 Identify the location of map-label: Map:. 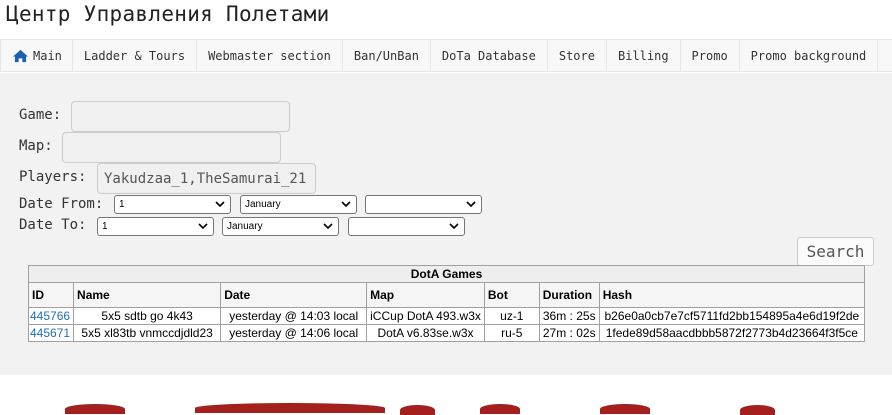
(36, 146).